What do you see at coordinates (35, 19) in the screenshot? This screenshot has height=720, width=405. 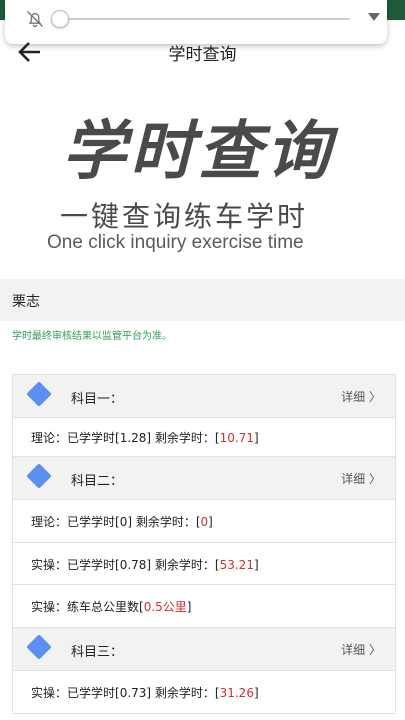 I see `bell-off-icon` at bounding box center [35, 19].